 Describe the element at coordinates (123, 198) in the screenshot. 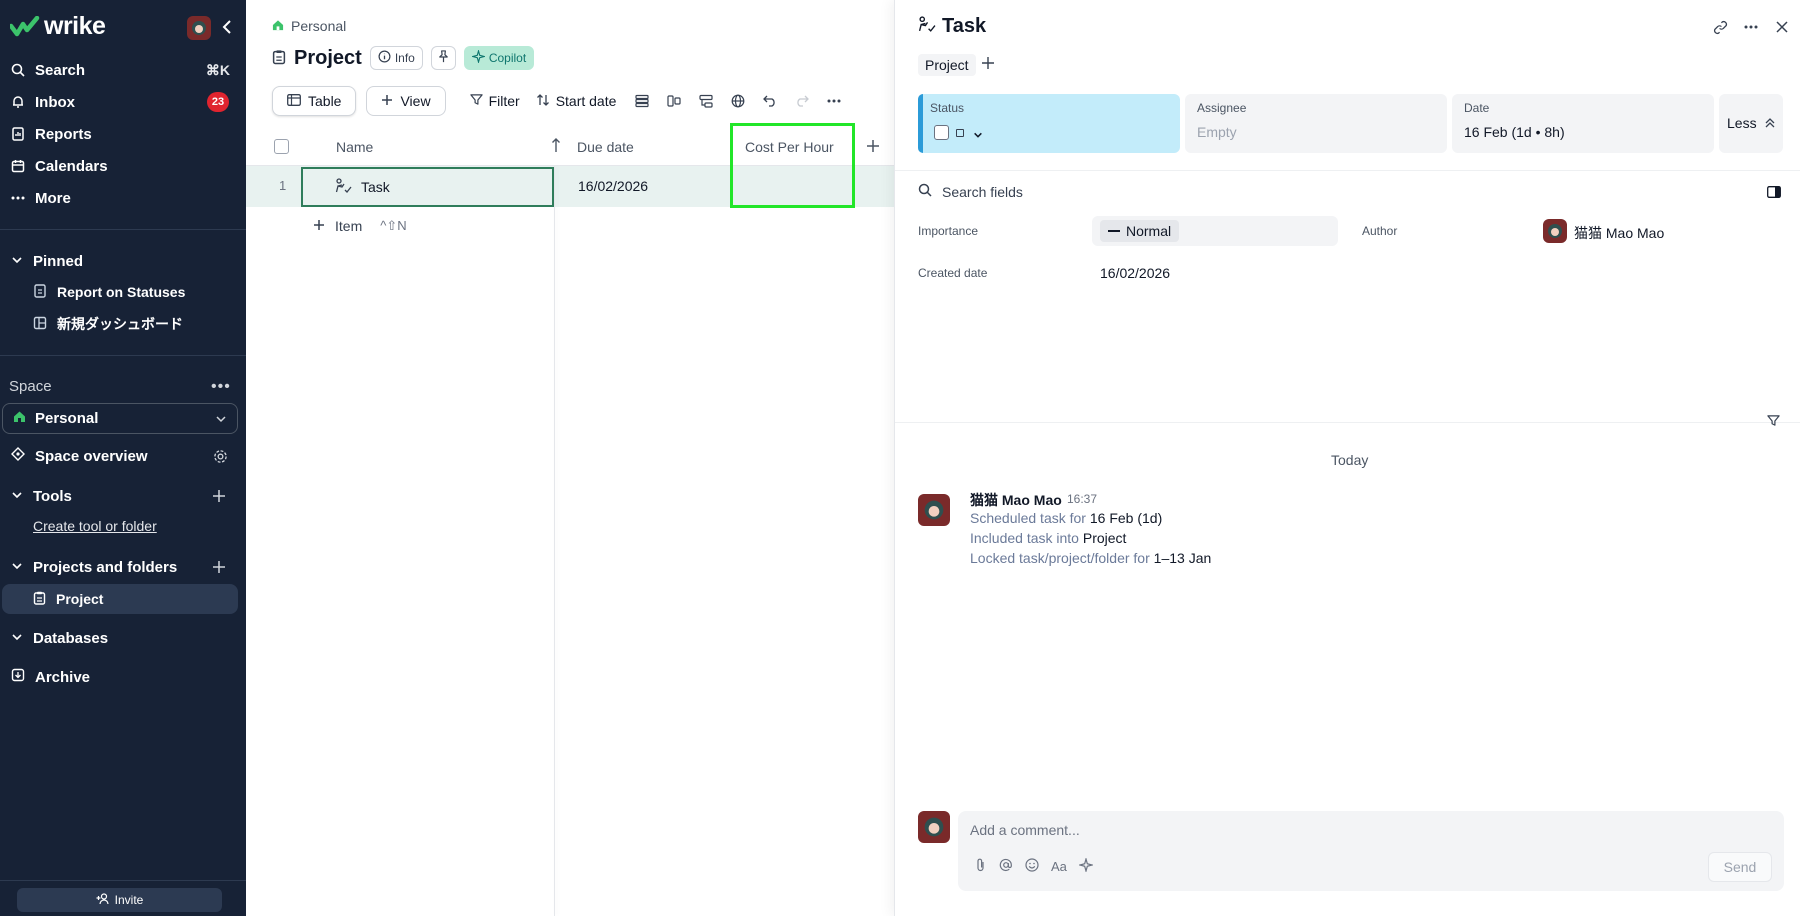

I see `nav-more: More` at that location.